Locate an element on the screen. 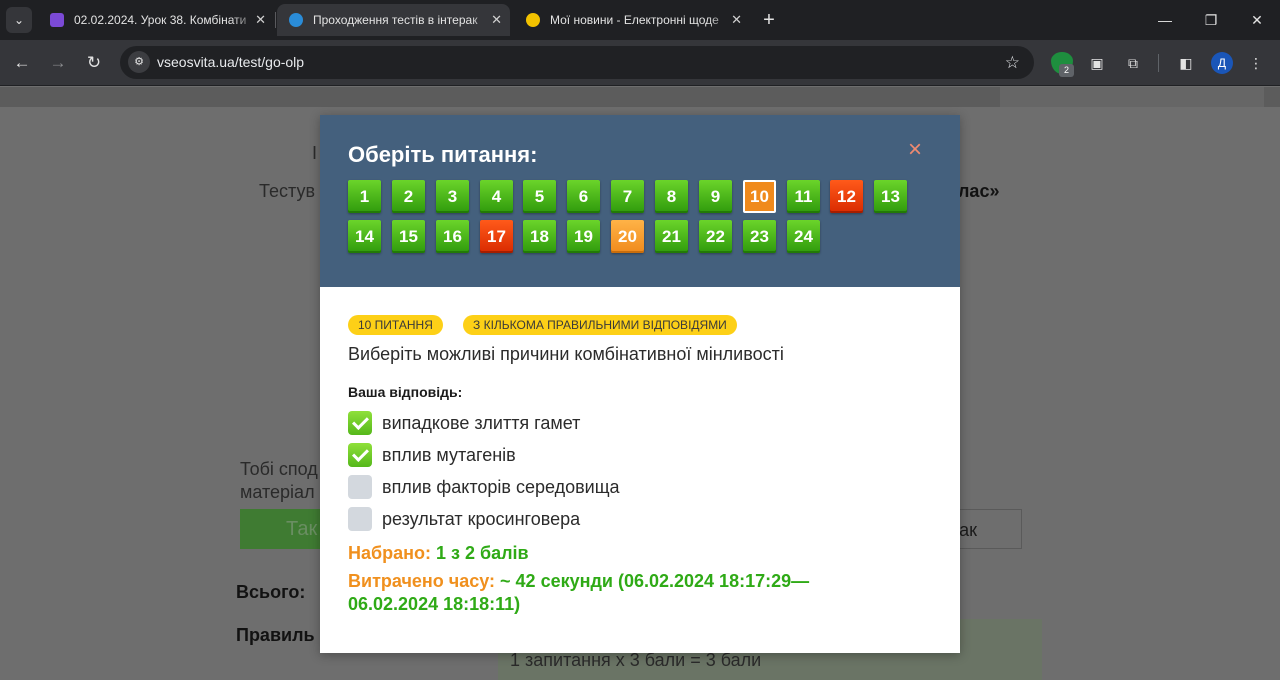 Image resolution: width=1280 pixels, height=680 pixels. answer-option-text: вплив мутагенів is located at coordinates (449, 455).